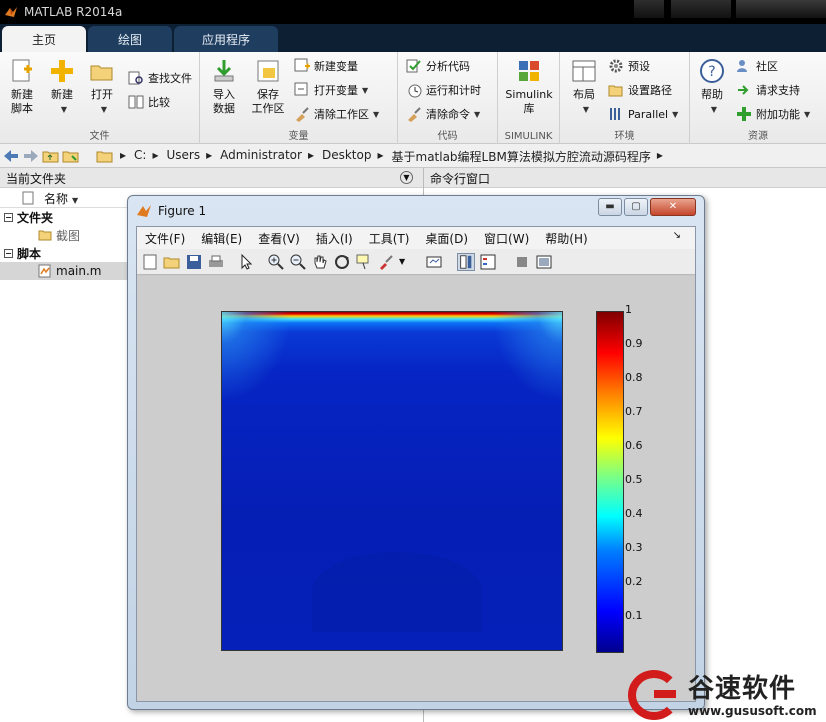 The width and height of the screenshot is (826, 722). Describe the element at coordinates (364, 262) in the screenshot. I see `data-cursor-icon` at that location.